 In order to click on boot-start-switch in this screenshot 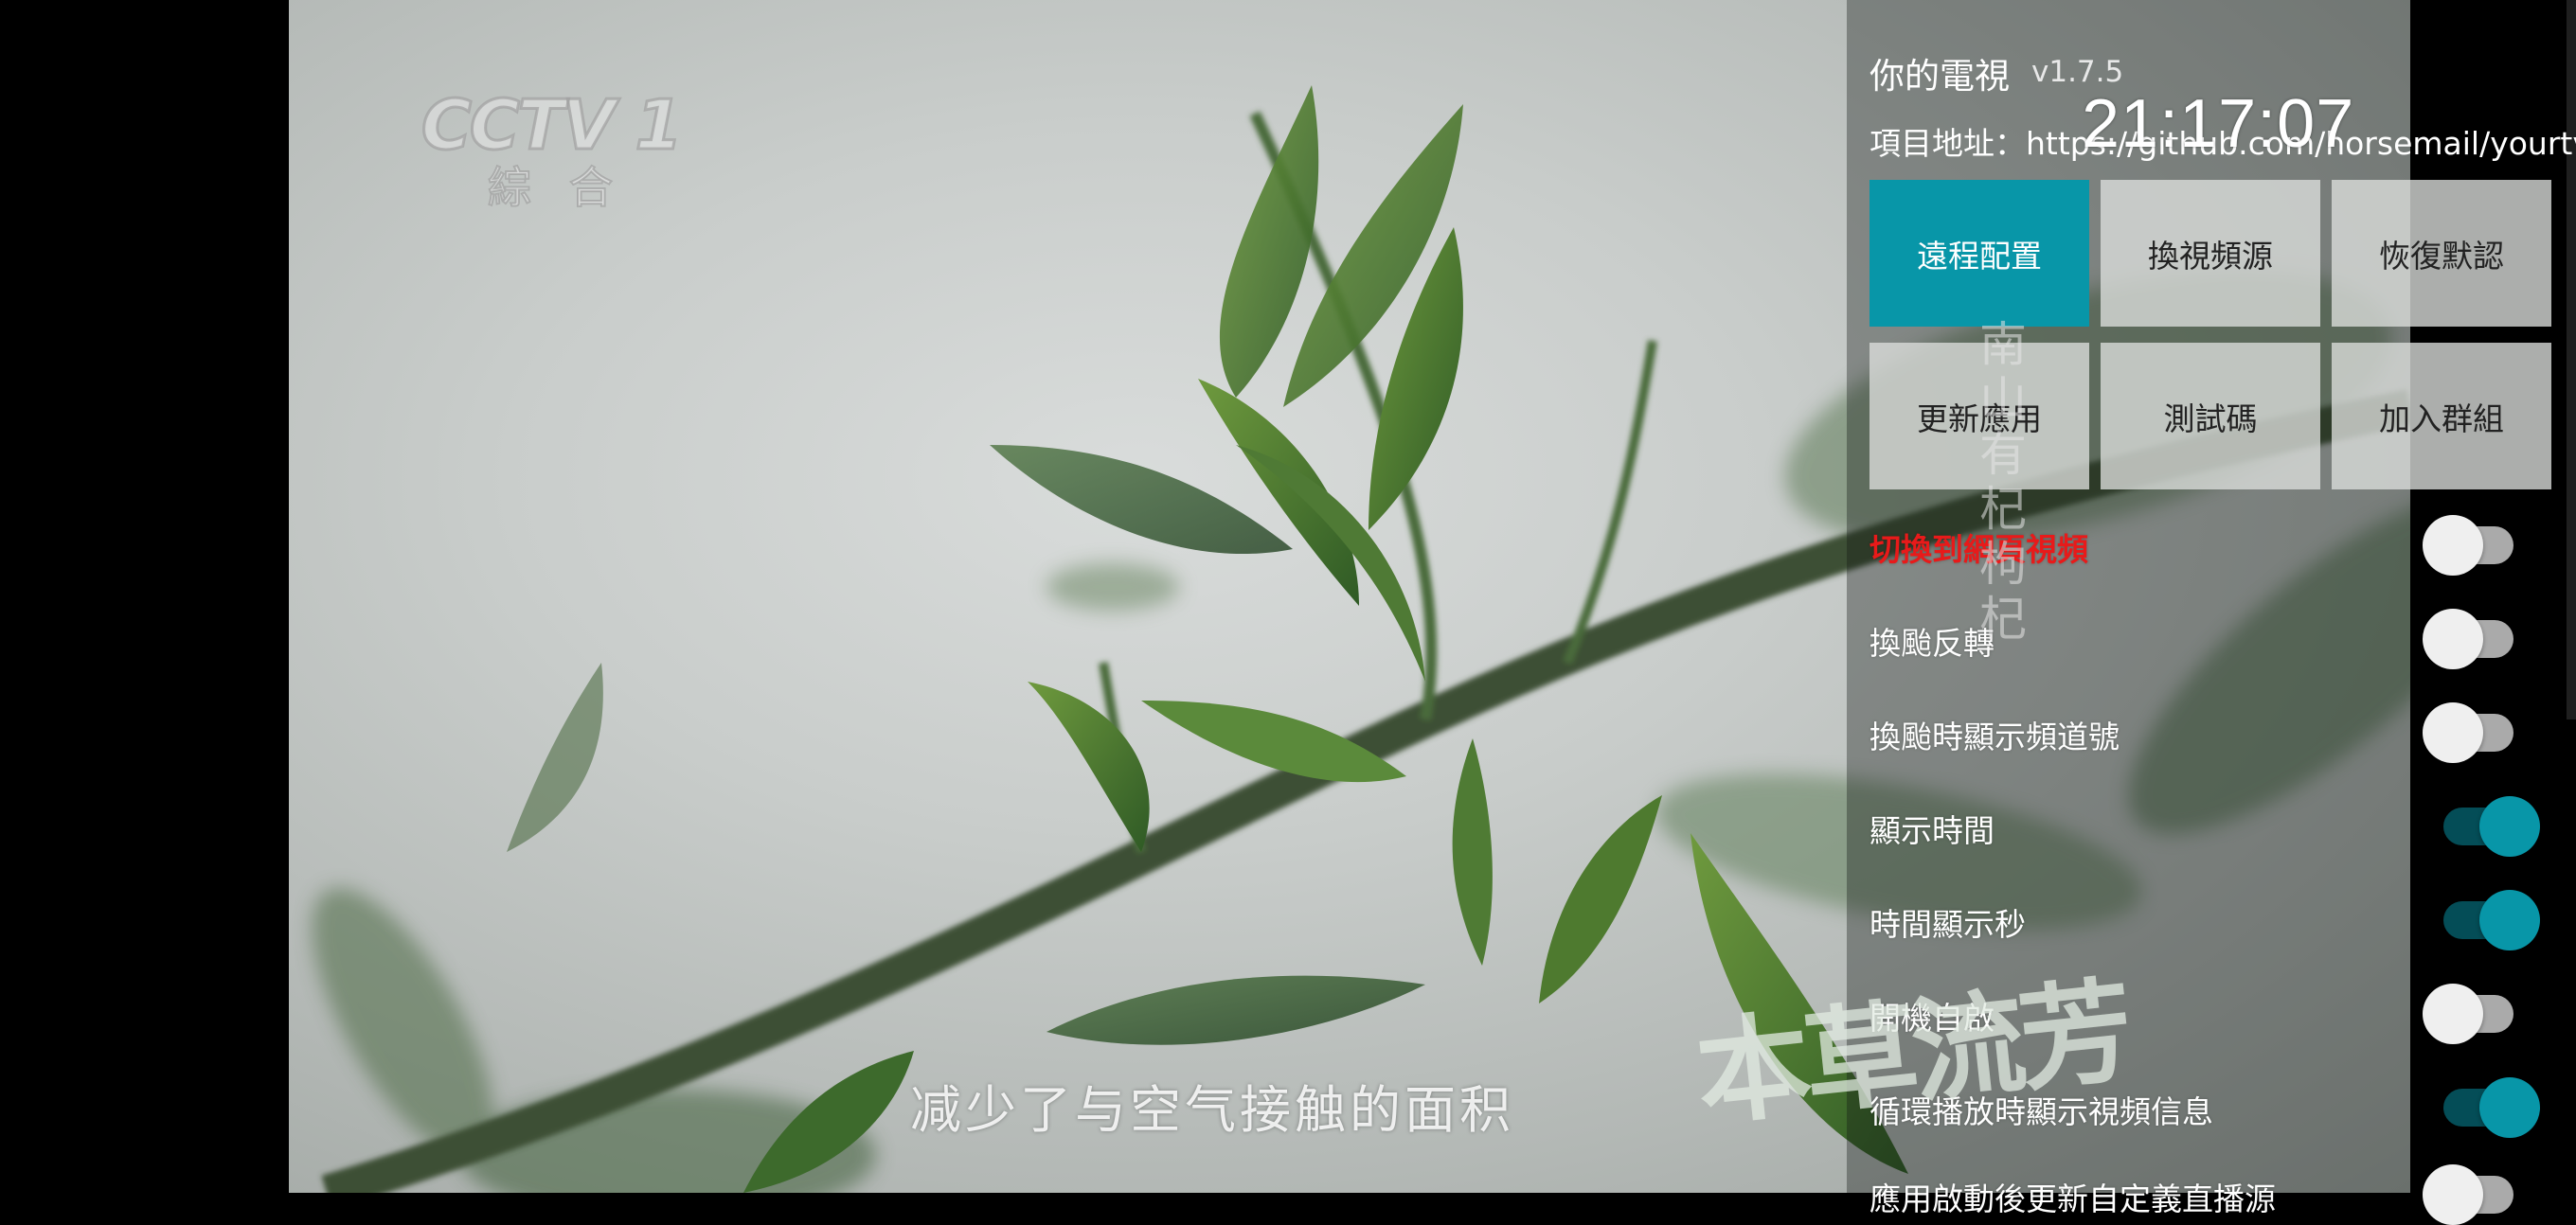, I will do `click(2468, 1014)`.